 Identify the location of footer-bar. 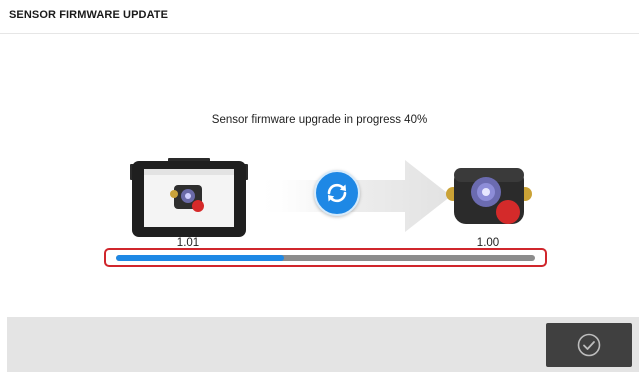
(323, 344).